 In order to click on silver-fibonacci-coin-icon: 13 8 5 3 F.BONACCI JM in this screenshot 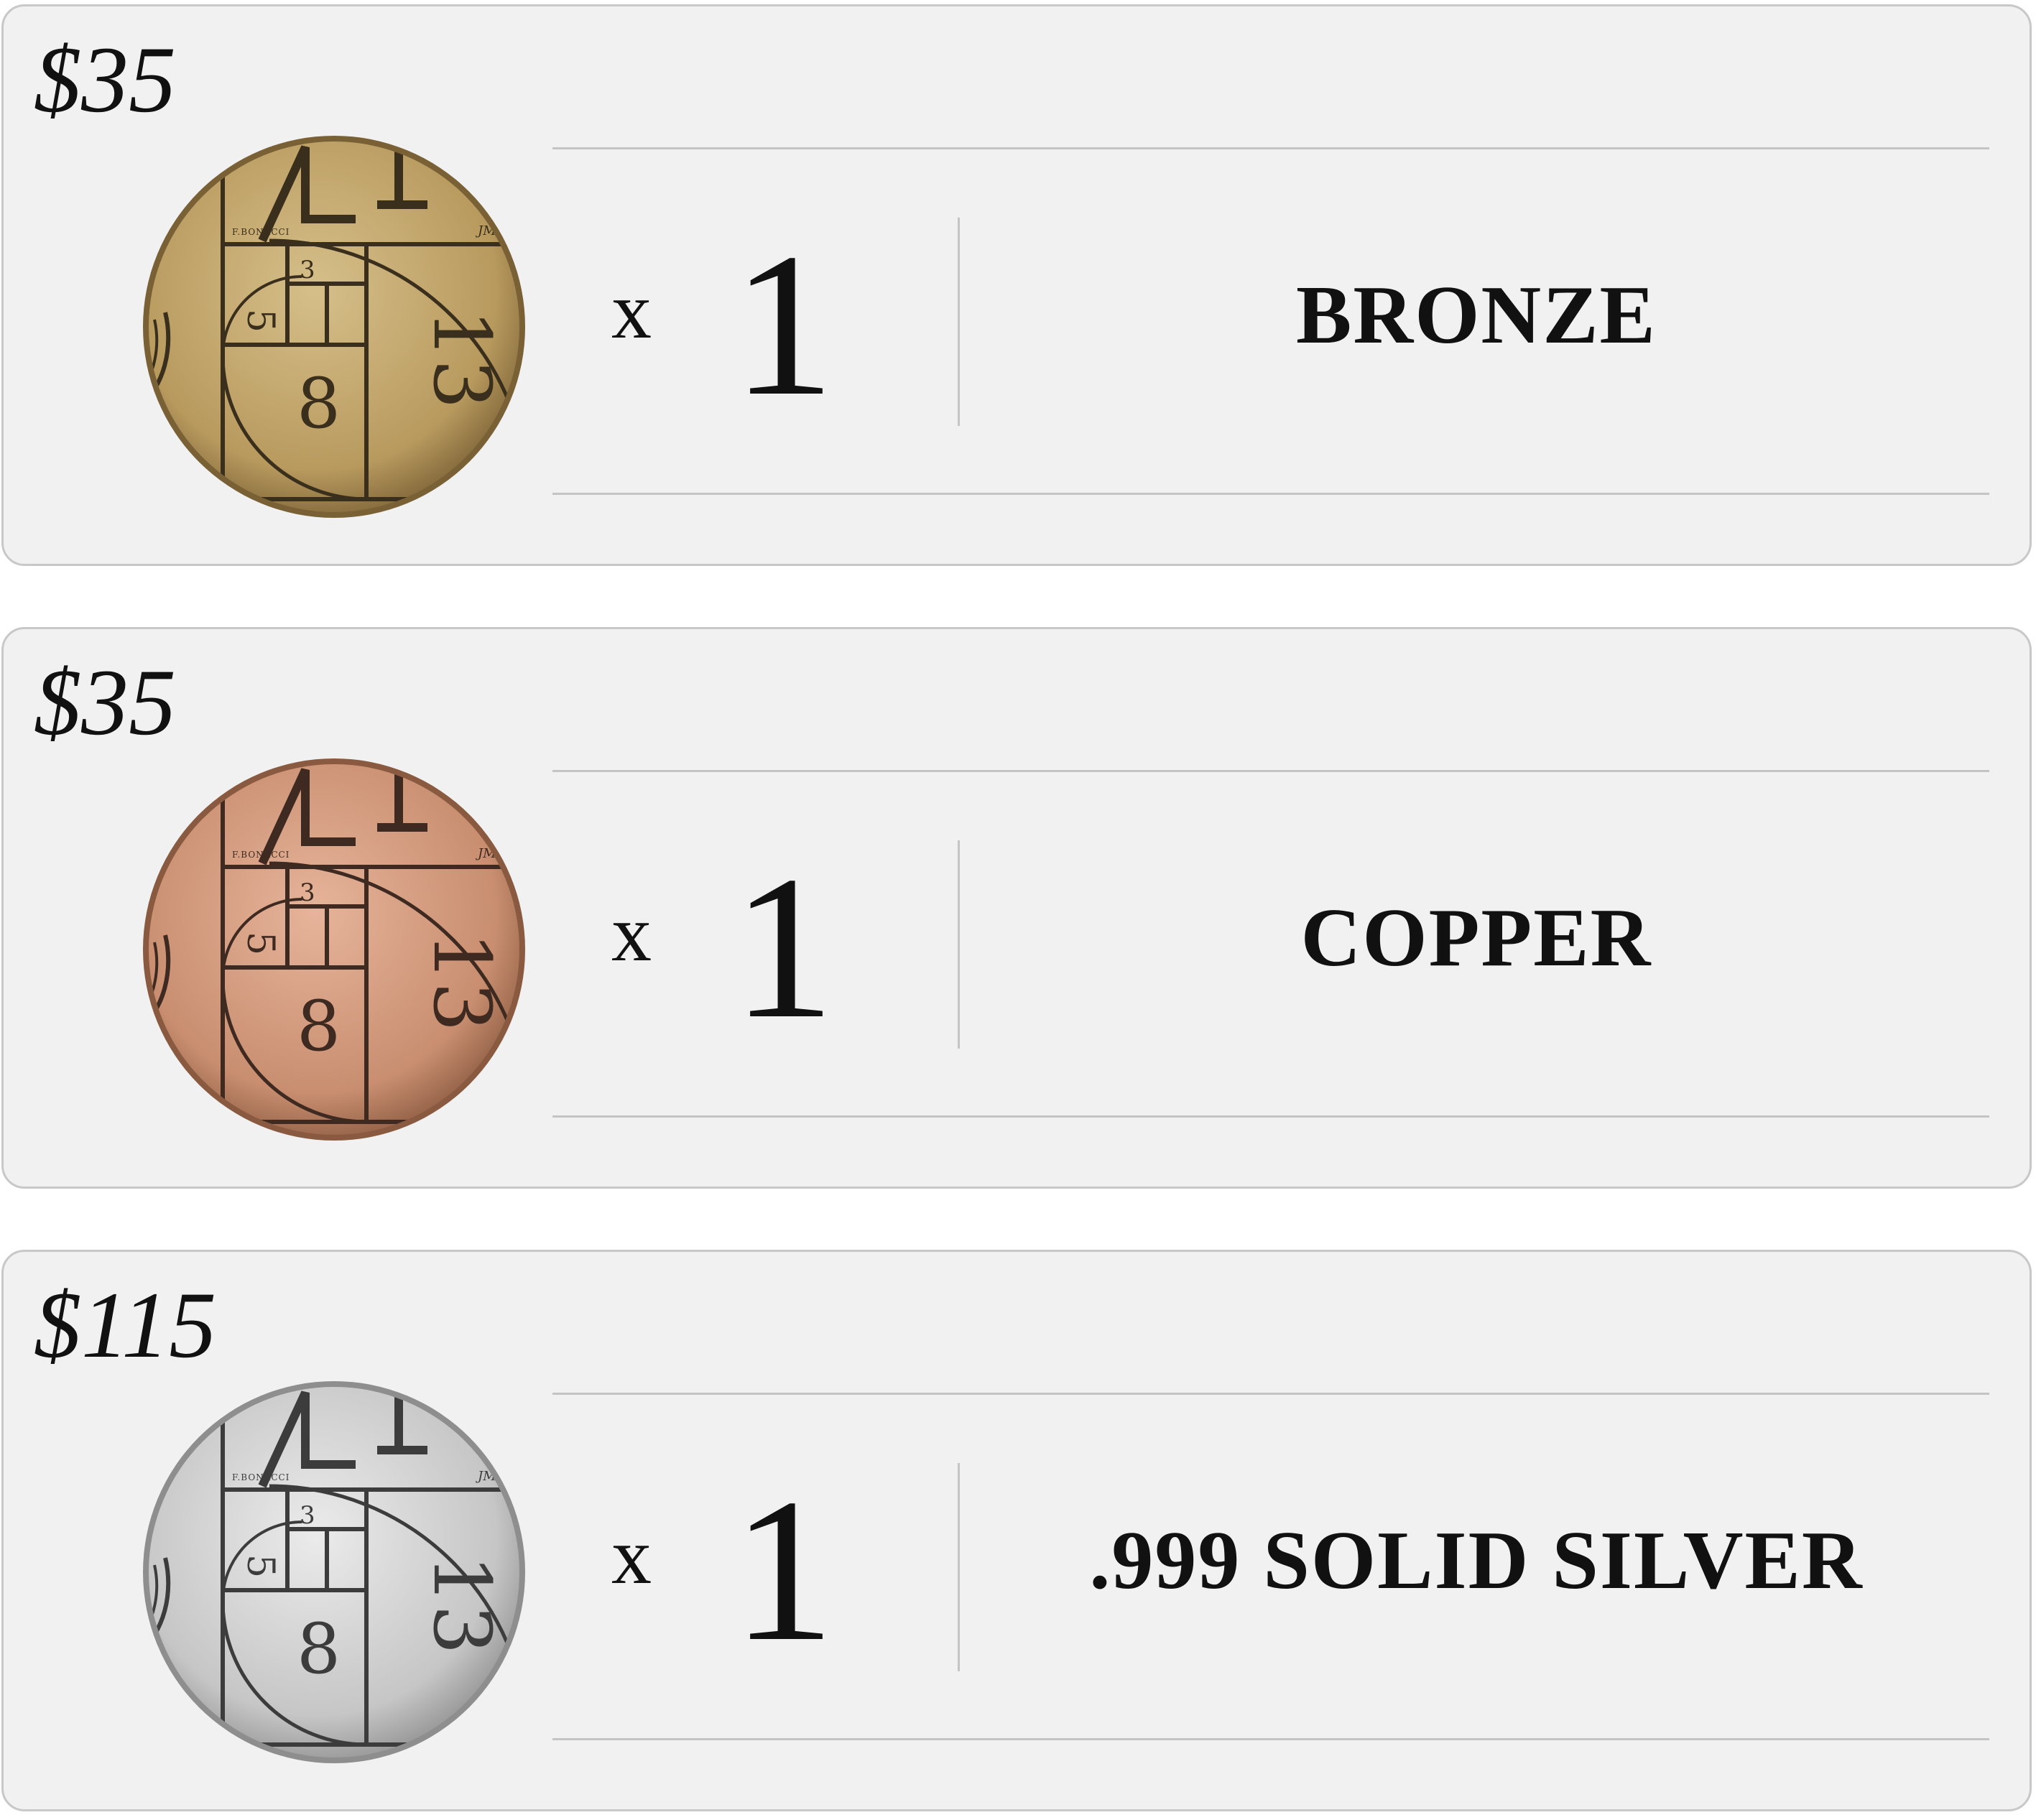, I will do `click(334, 1572)`.